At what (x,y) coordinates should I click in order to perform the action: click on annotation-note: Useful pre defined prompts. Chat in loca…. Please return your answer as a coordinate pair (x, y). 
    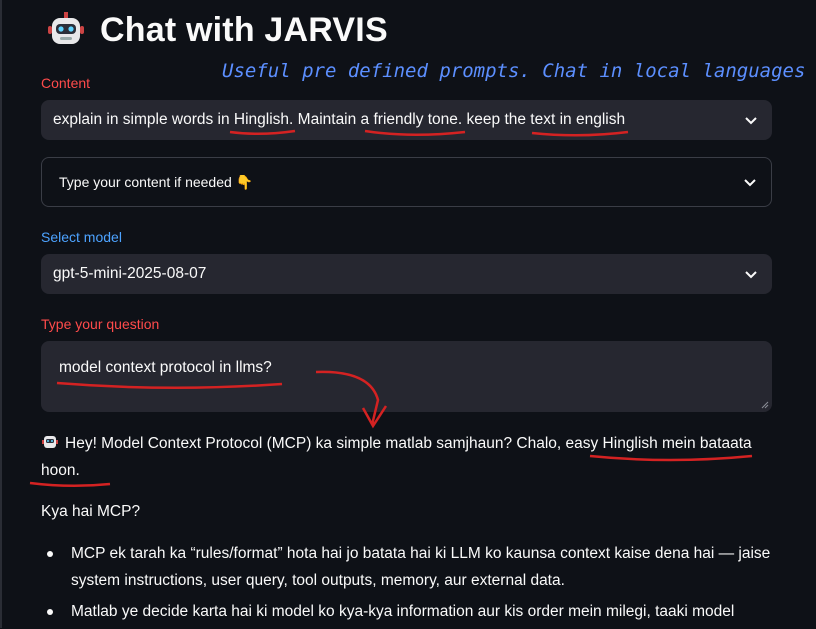
    Looking at the image, I should click on (514, 71).